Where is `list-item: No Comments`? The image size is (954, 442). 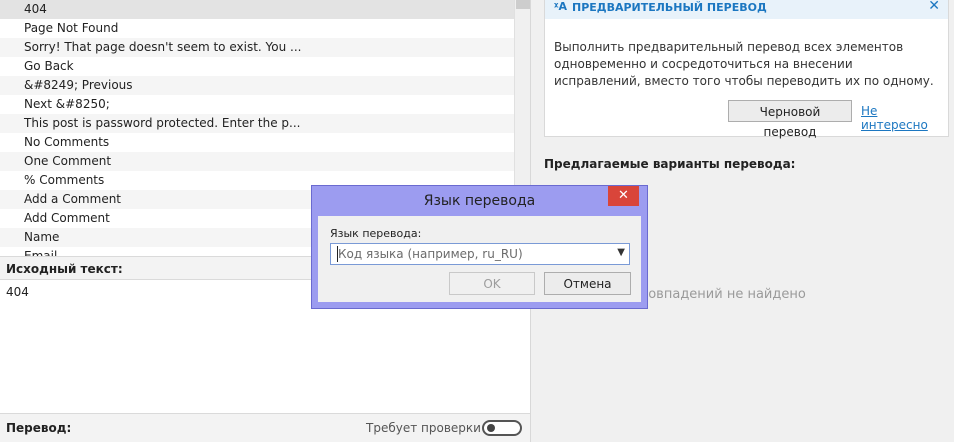 list-item: No Comments is located at coordinates (257, 142).